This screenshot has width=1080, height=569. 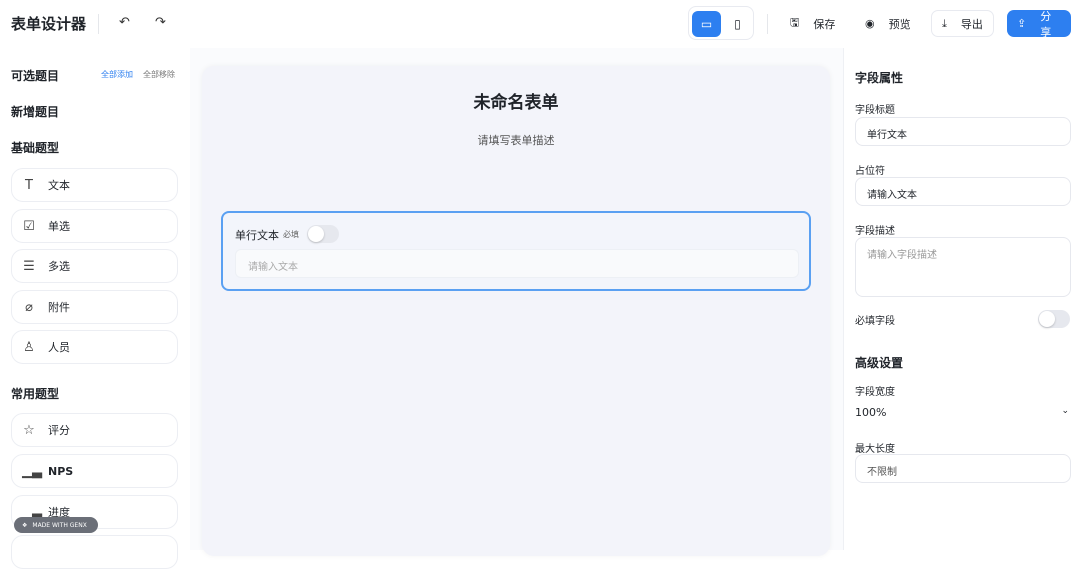 I want to click on download-icon: ⤓, so click(x=944, y=23).